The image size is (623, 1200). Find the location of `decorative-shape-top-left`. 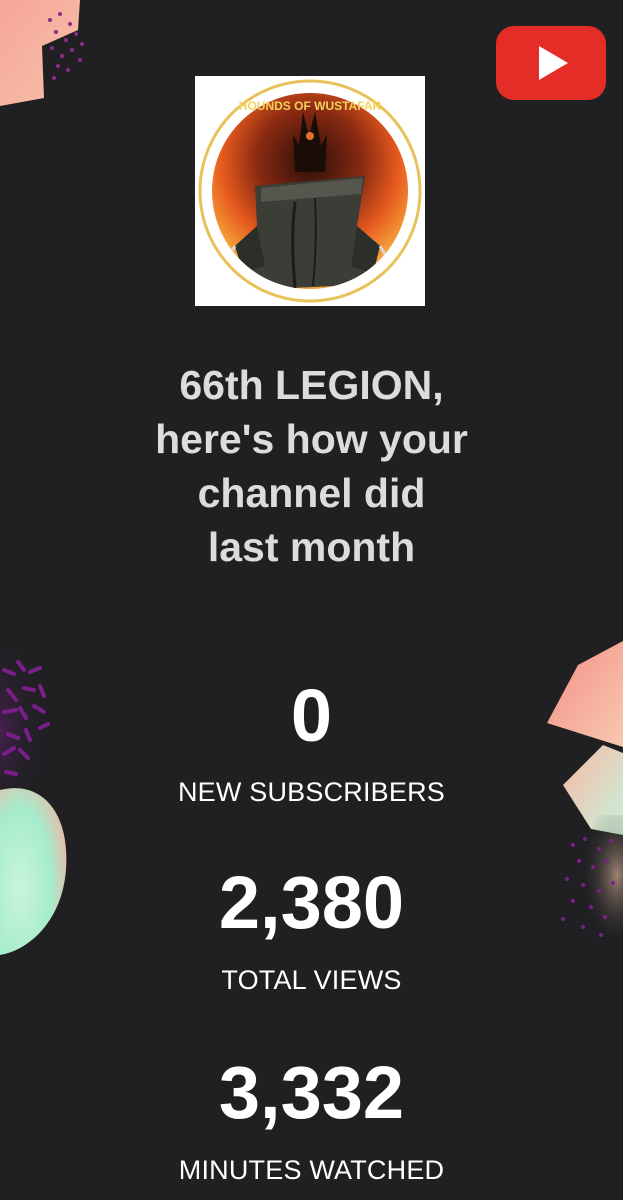

decorative-shape-top-left is located at coordinates (42, 53).